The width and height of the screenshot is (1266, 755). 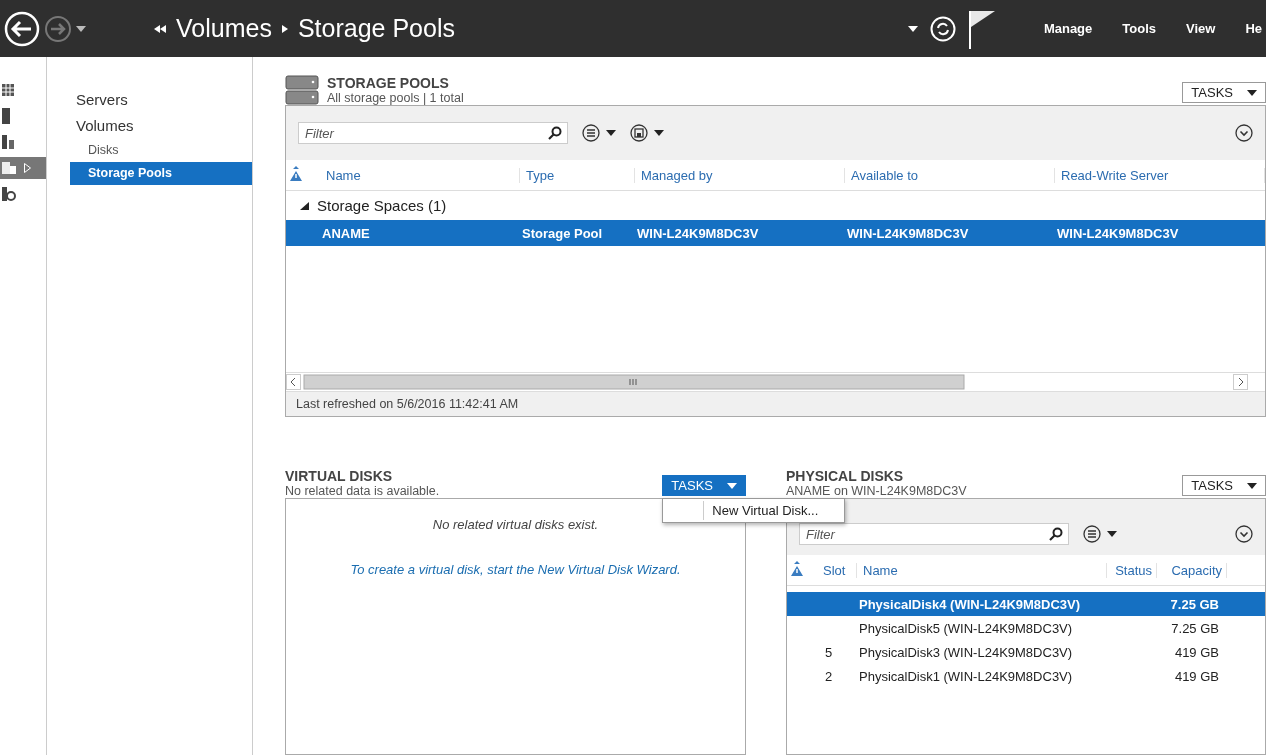 What do you see at coordinates (1192, 570) in the screenshot?
I see `column-header: Capacity` at bounding box center [1192, 570].